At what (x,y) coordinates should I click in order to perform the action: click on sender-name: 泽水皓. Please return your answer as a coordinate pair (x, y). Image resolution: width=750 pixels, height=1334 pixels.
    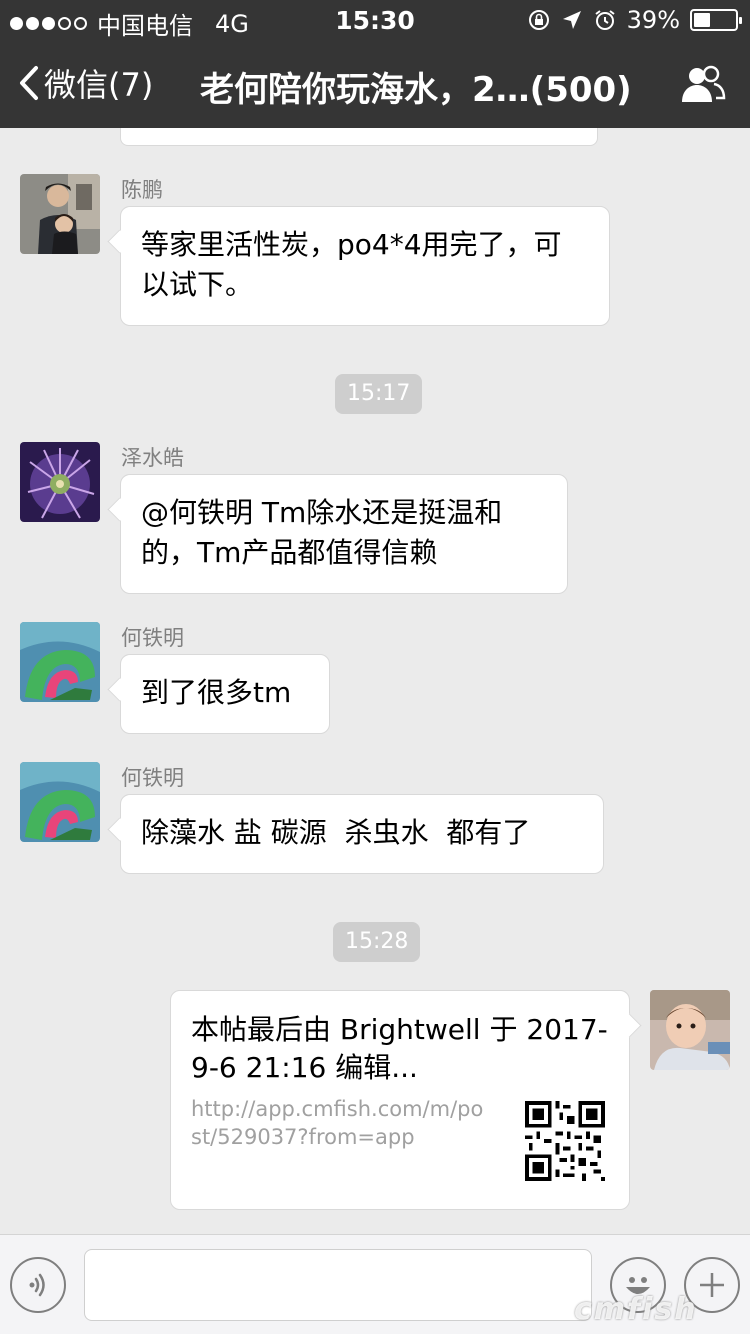
    Looking at the image, I should click on (152, 458).